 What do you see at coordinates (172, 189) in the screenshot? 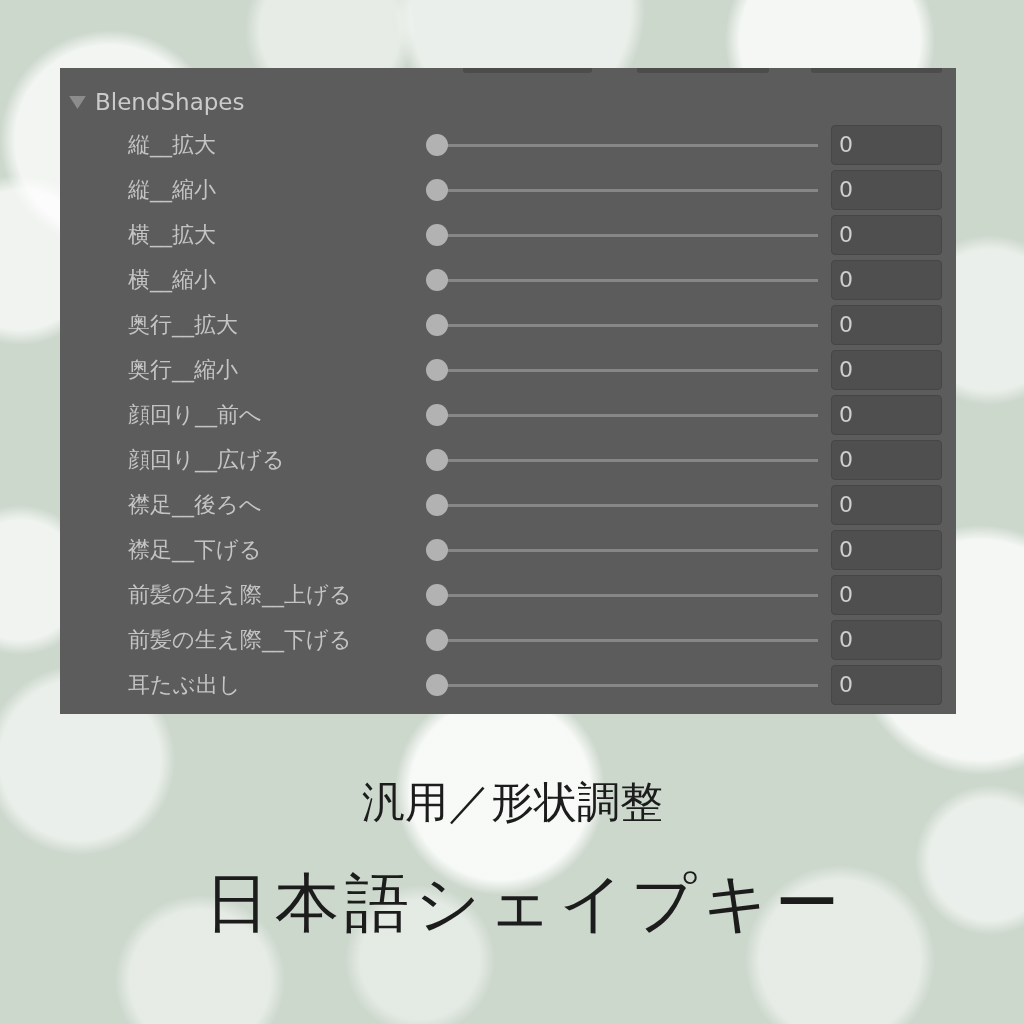
I see `shape-label: 縦__縮小` at bounding box center [172, 189].